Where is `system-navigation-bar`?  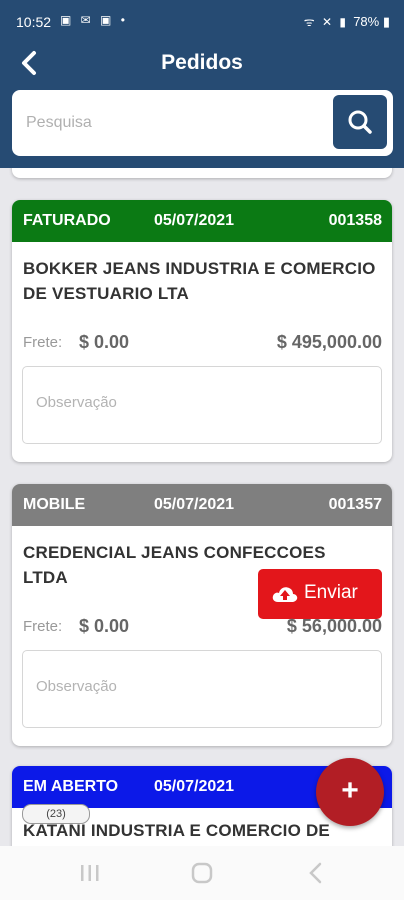 system-navigation-bar is located at coordinates (202, 873).